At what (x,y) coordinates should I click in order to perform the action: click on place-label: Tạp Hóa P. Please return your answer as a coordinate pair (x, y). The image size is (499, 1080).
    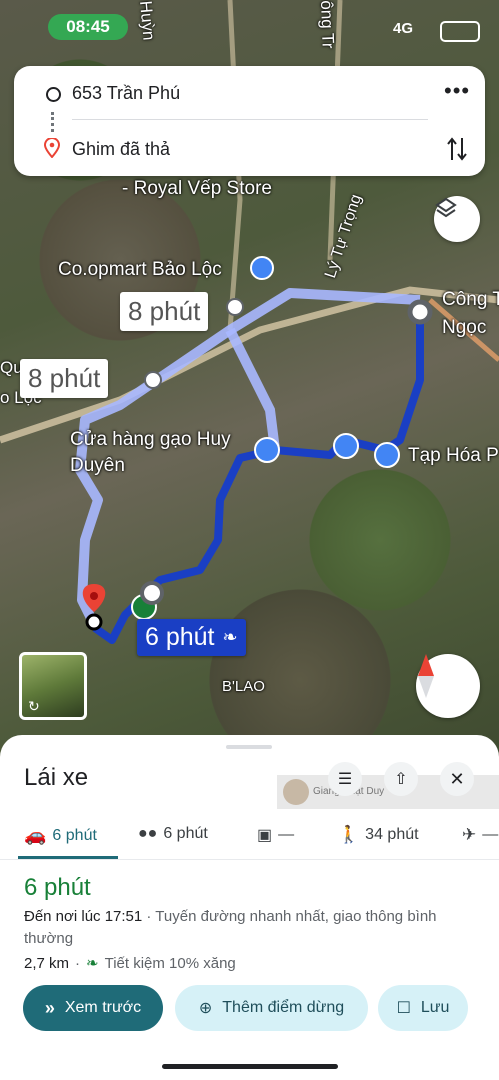
    Looking at the image, I should click on (453, 456).